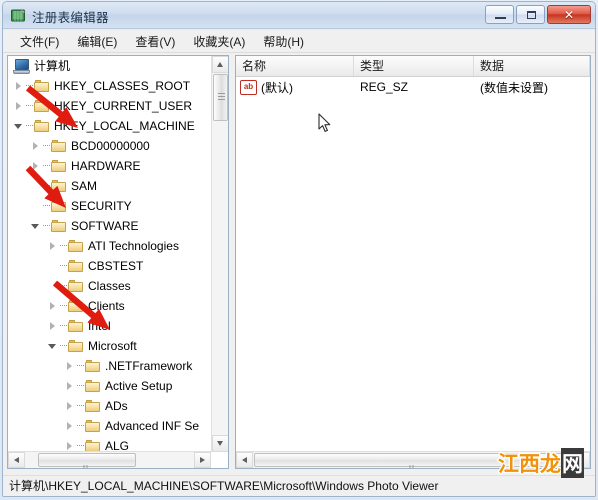  Describe the element at coordinates (220, 443) in the screenshot. I see `scroll-down-arrow-icon` at that location.